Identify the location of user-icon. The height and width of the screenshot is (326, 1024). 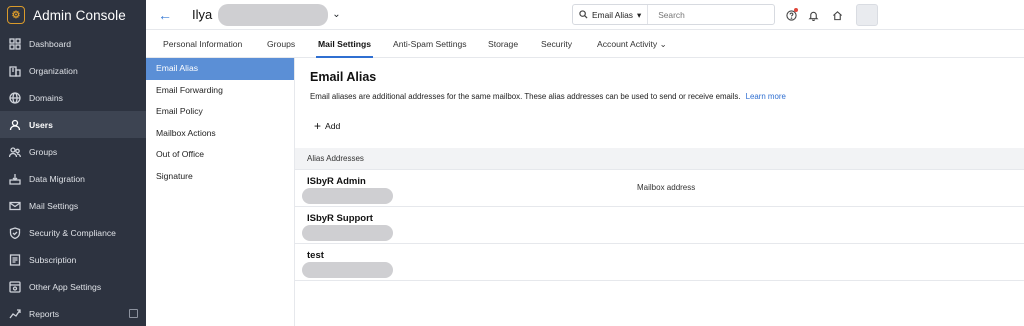
(14, 124).